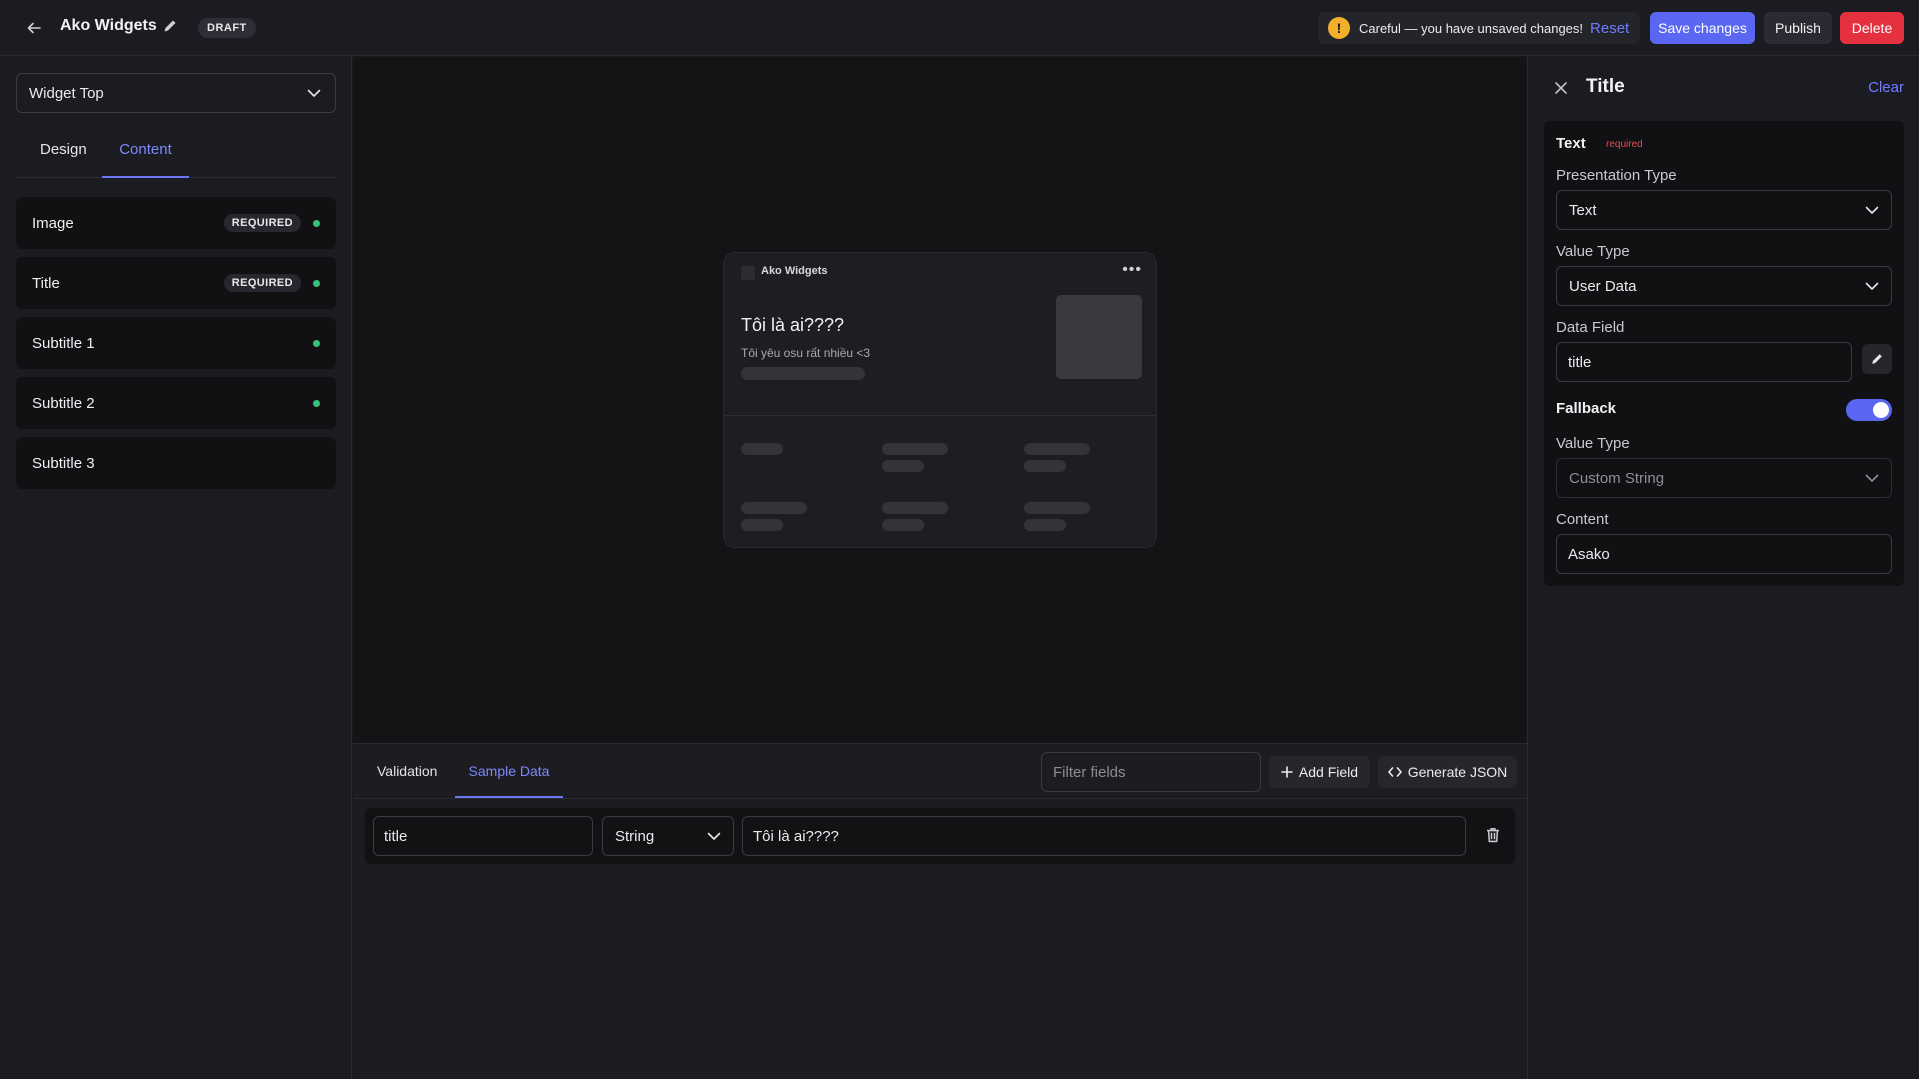 The width and height of the screenshot is (1919, 1079). I want to click on add-field-label: Add Field, so click(1328, 772).